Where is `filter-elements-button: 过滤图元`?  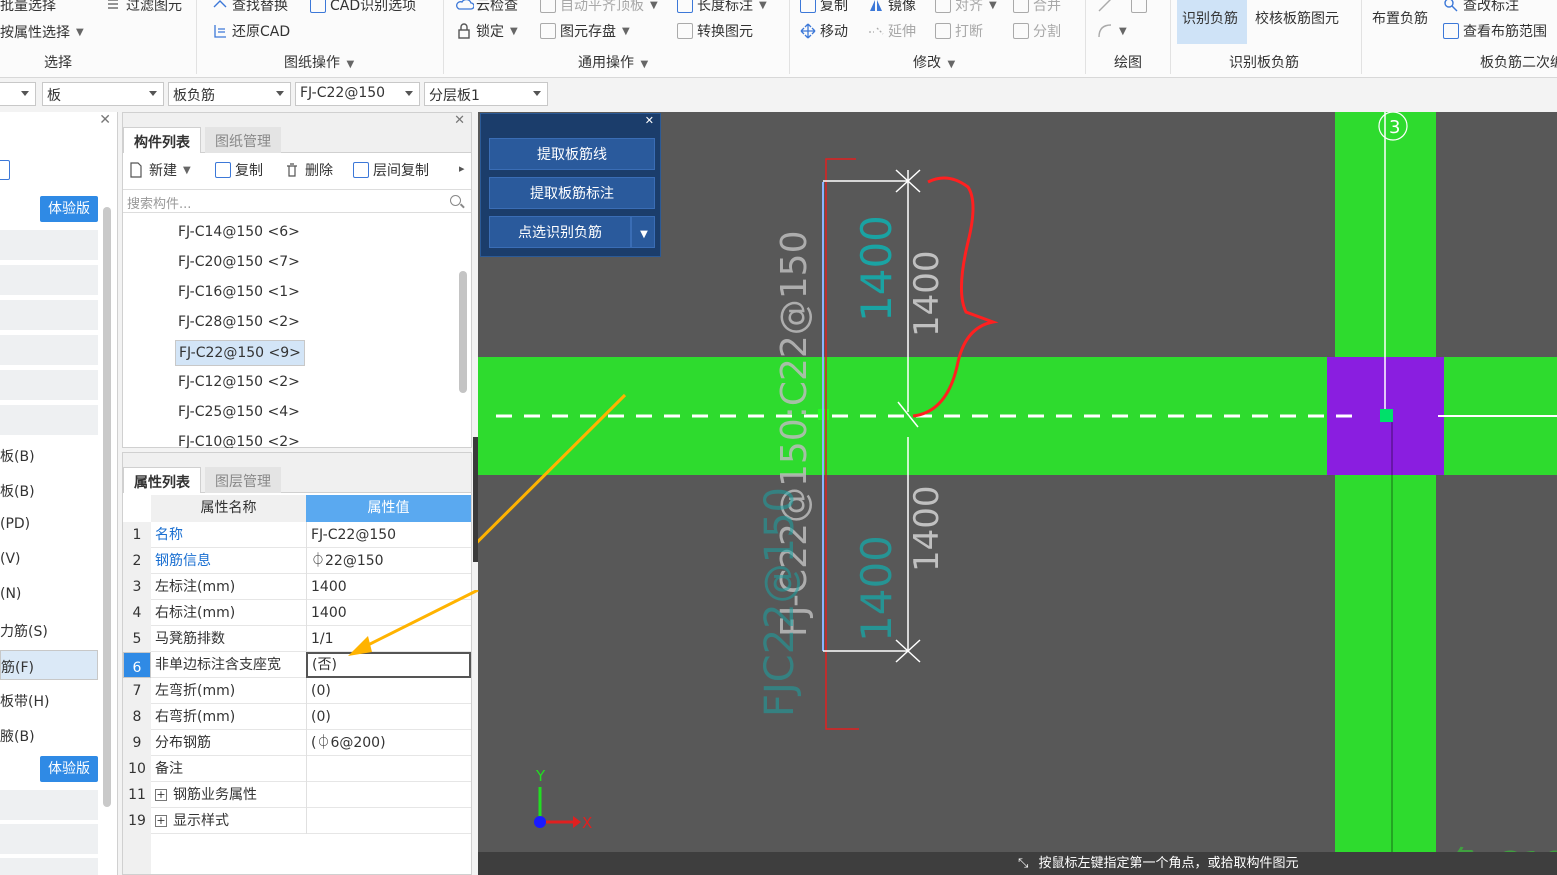
filter-elements-button: 过滤图元 is located at coordinates (144, 8).